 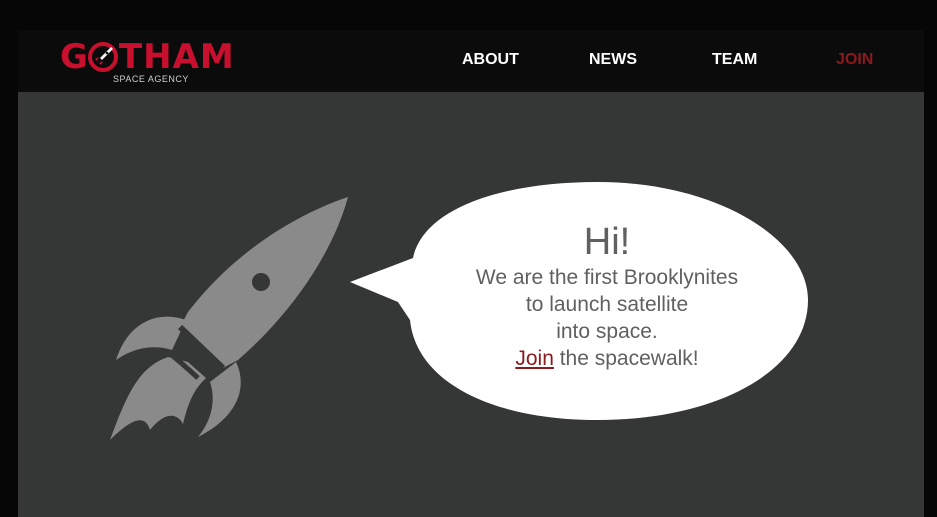 I want to click on logo-letter-g: G, so click(x=74, y=57).